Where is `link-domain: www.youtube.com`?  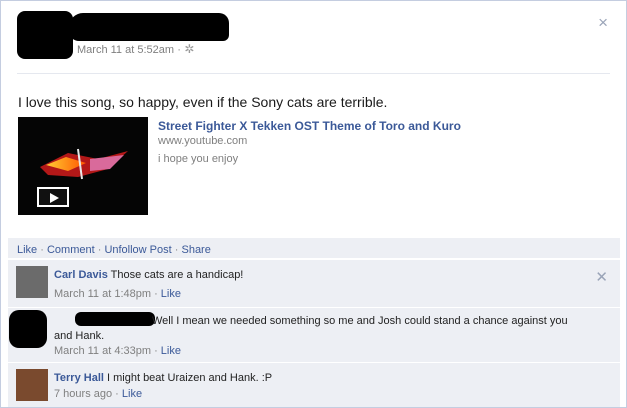 link-domain: www.youtube.com is located at coordinates (203, 141).